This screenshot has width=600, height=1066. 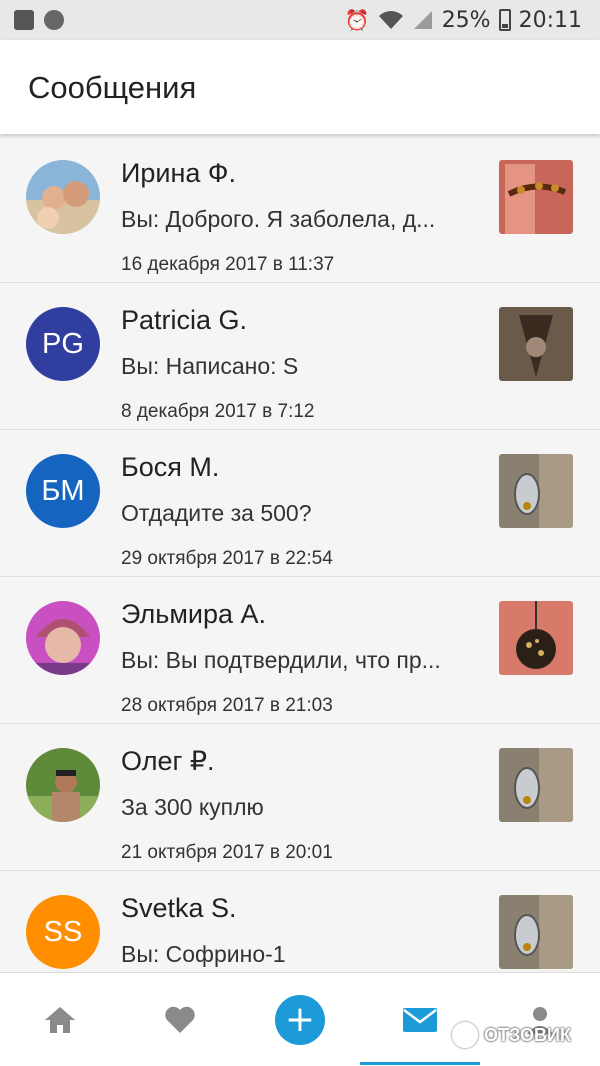 I want to click on contact-name: Бося М., so click(x=170, y=467).